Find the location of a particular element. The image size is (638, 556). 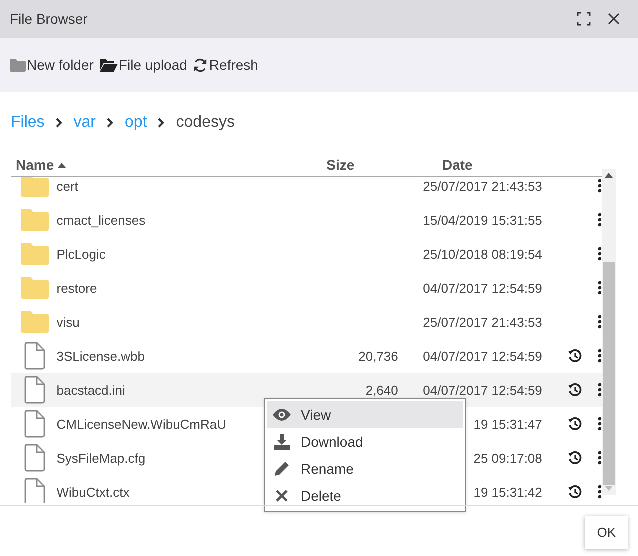

file-name: PlcLogic is located at coordinates (81, 254).